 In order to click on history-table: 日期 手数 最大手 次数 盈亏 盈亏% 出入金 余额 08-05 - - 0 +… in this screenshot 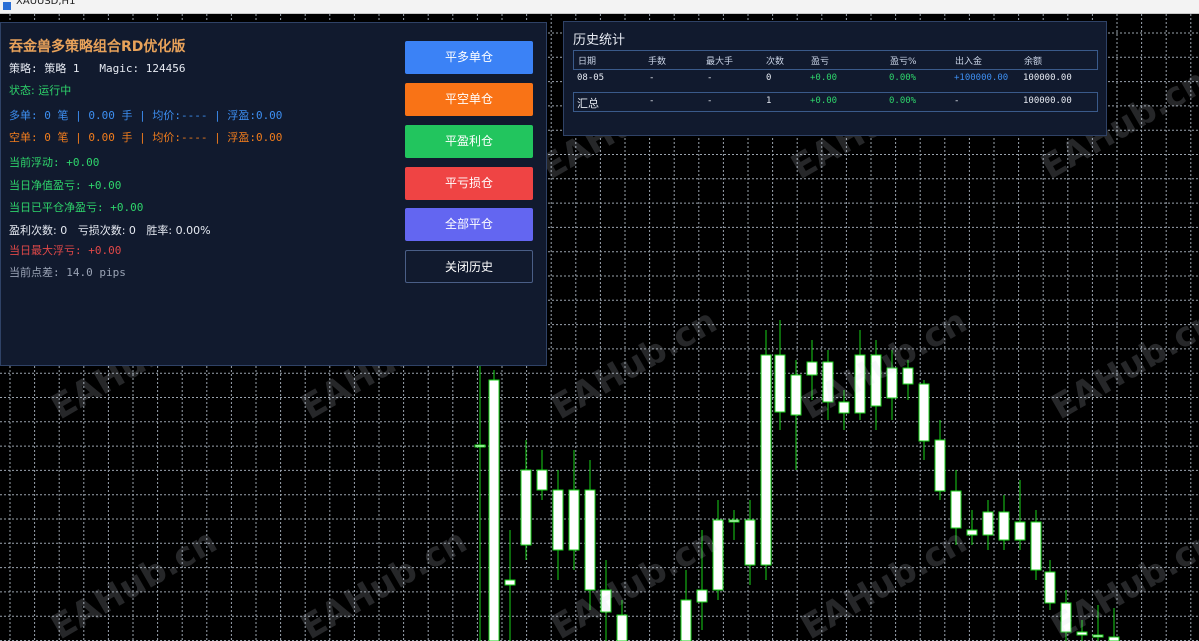, I will do `click(835, 81)`.